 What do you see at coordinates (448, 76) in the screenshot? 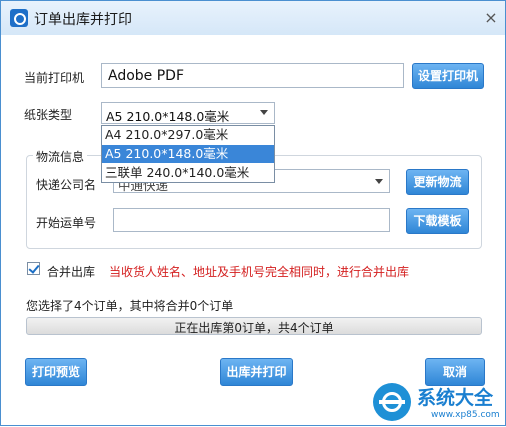
I see `setup-printer-button: 设置打印机` at bounding box center [448, 76].